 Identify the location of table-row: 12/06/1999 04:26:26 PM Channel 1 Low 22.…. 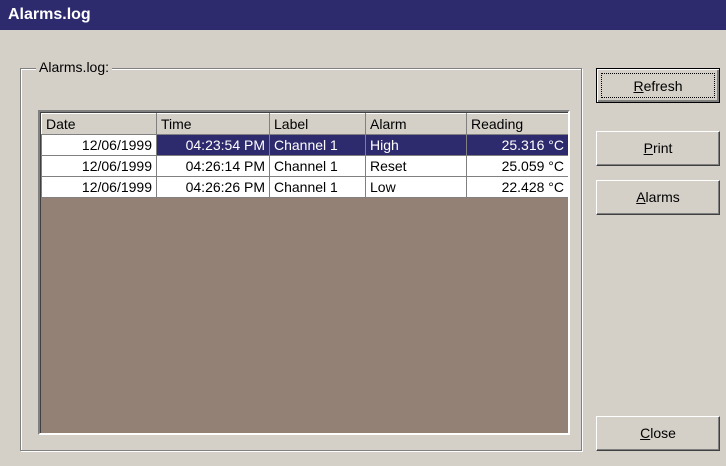
(304, 187).